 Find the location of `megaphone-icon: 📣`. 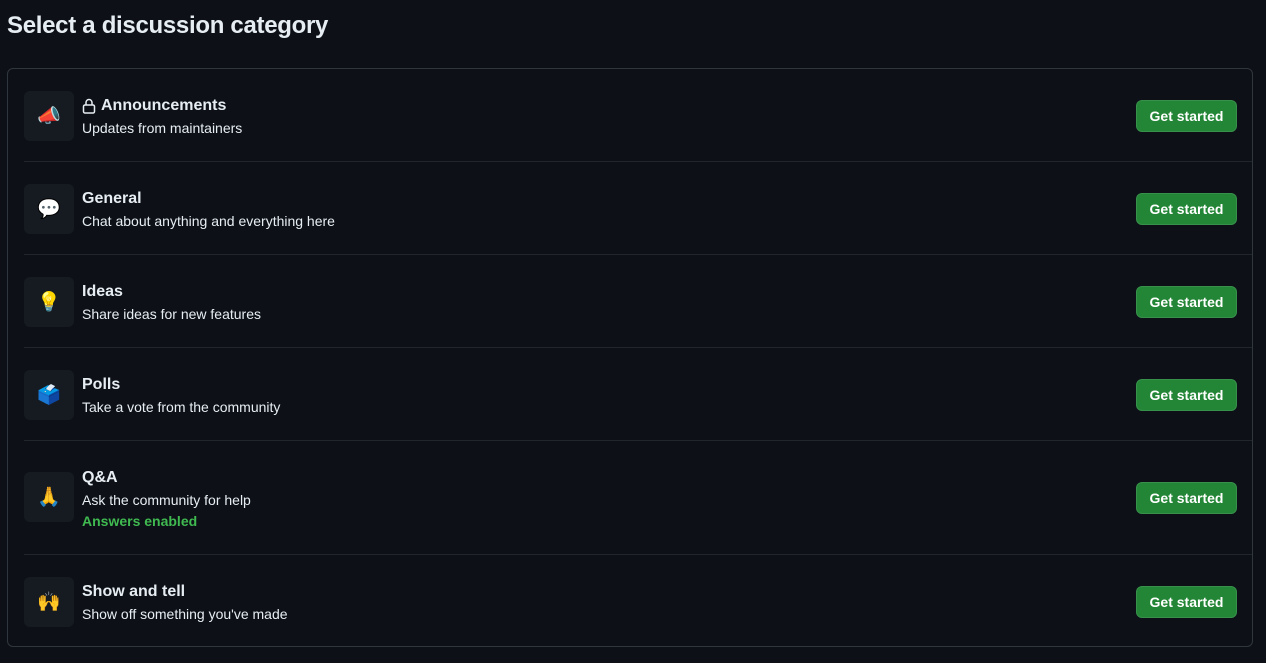

megaphone-icon: 📣 is located at coordinates (49, 116).